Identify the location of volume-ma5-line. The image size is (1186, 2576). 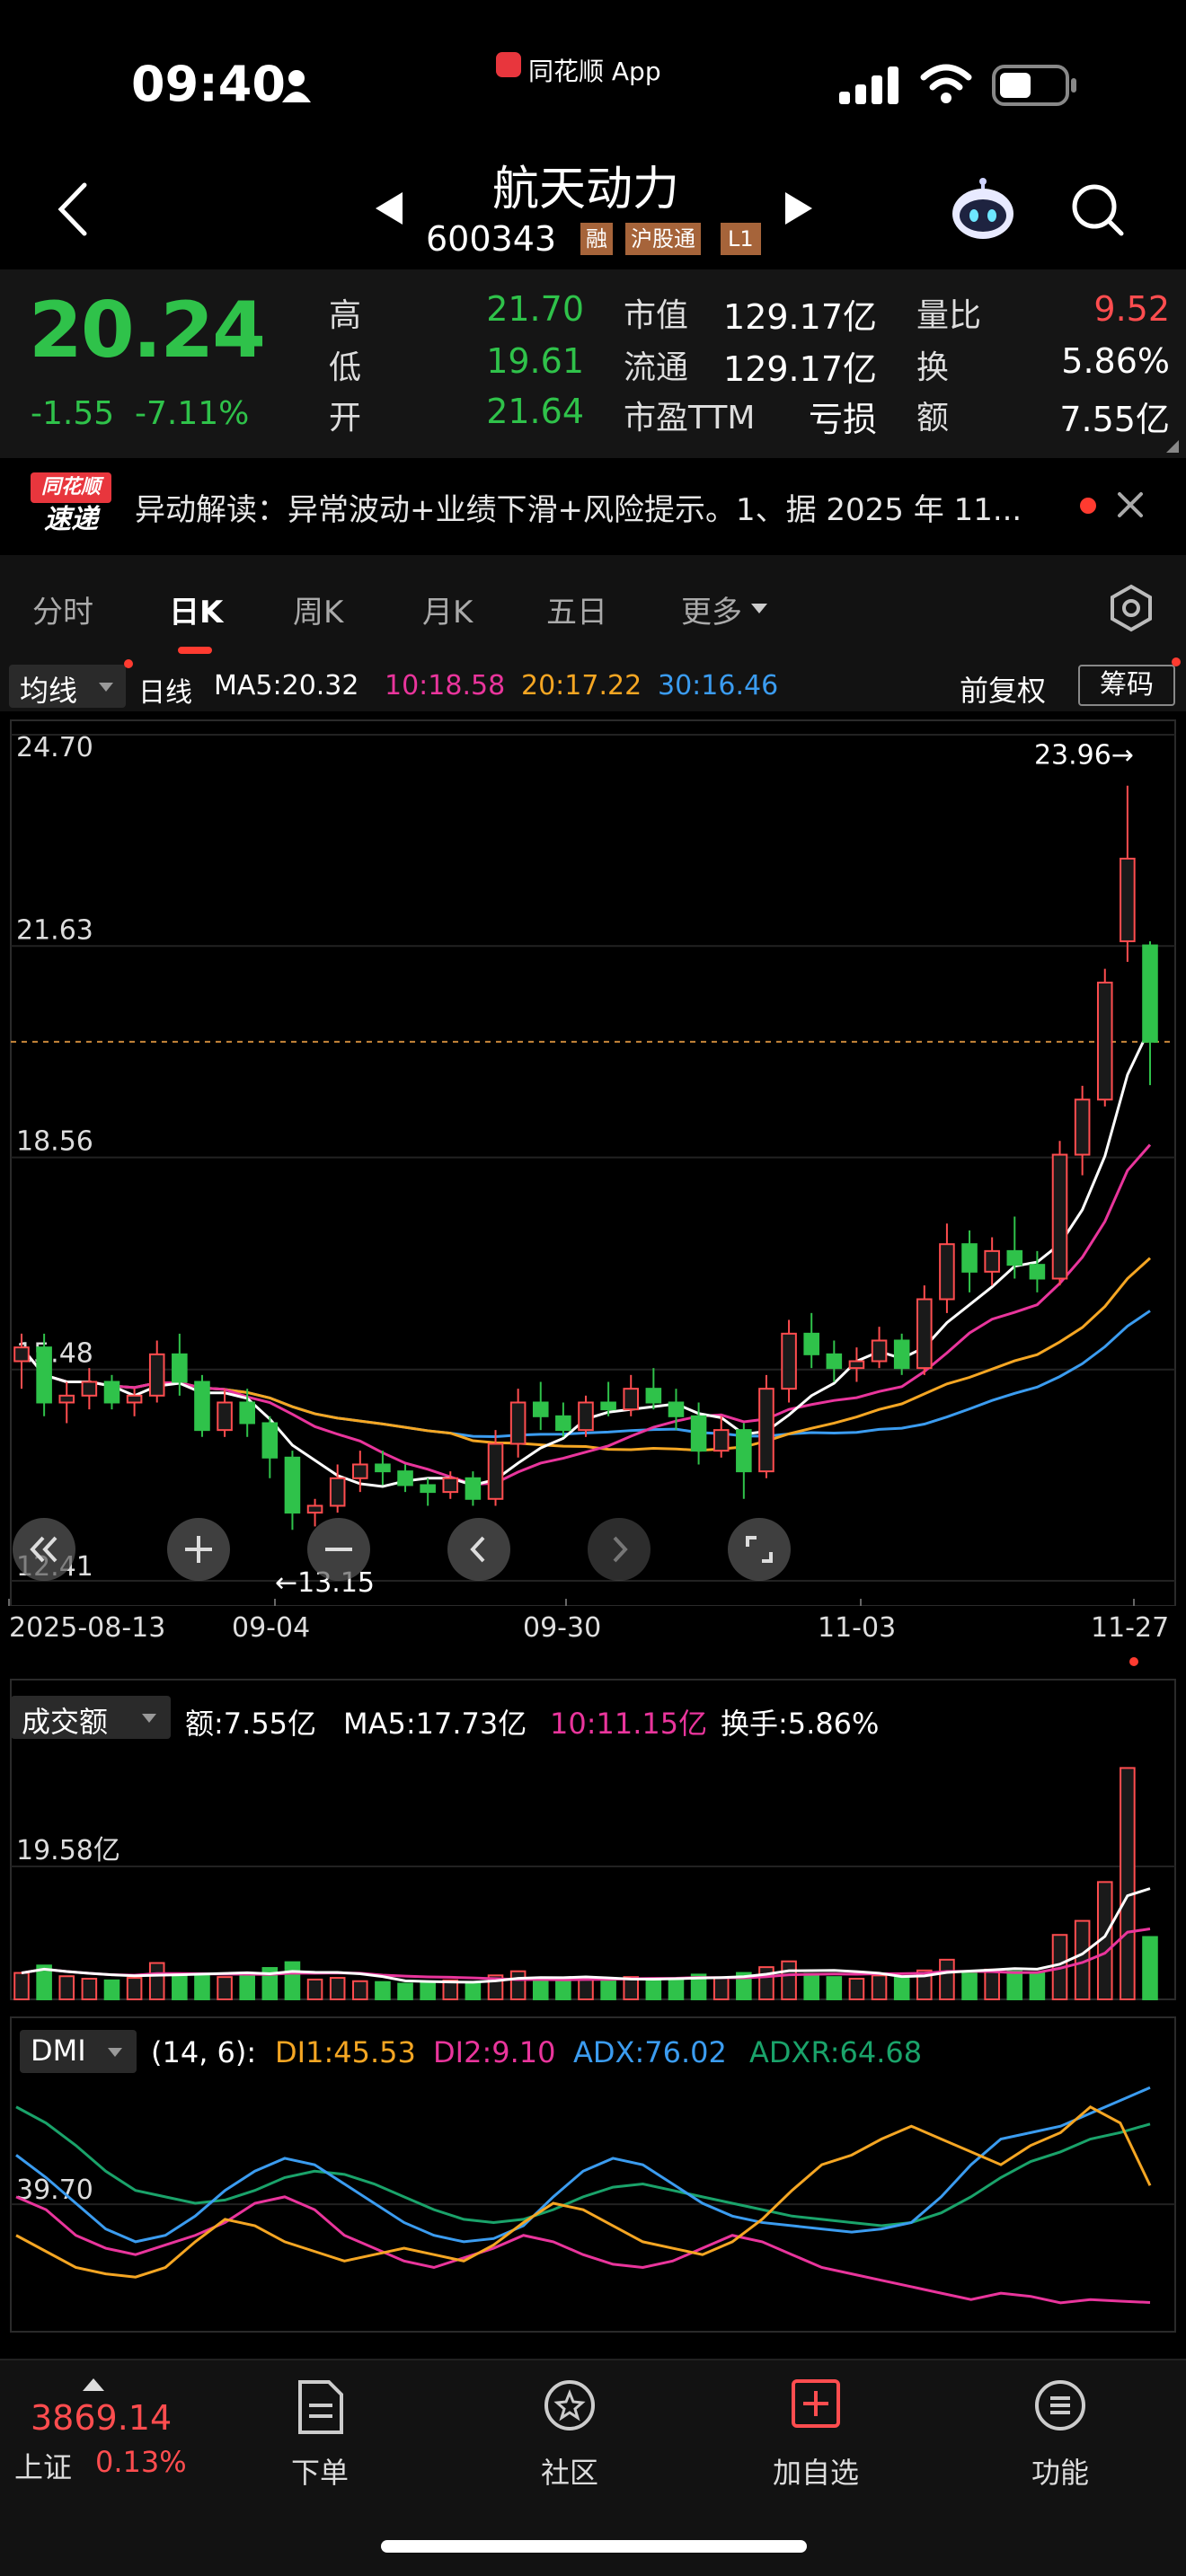
(586, 1935).